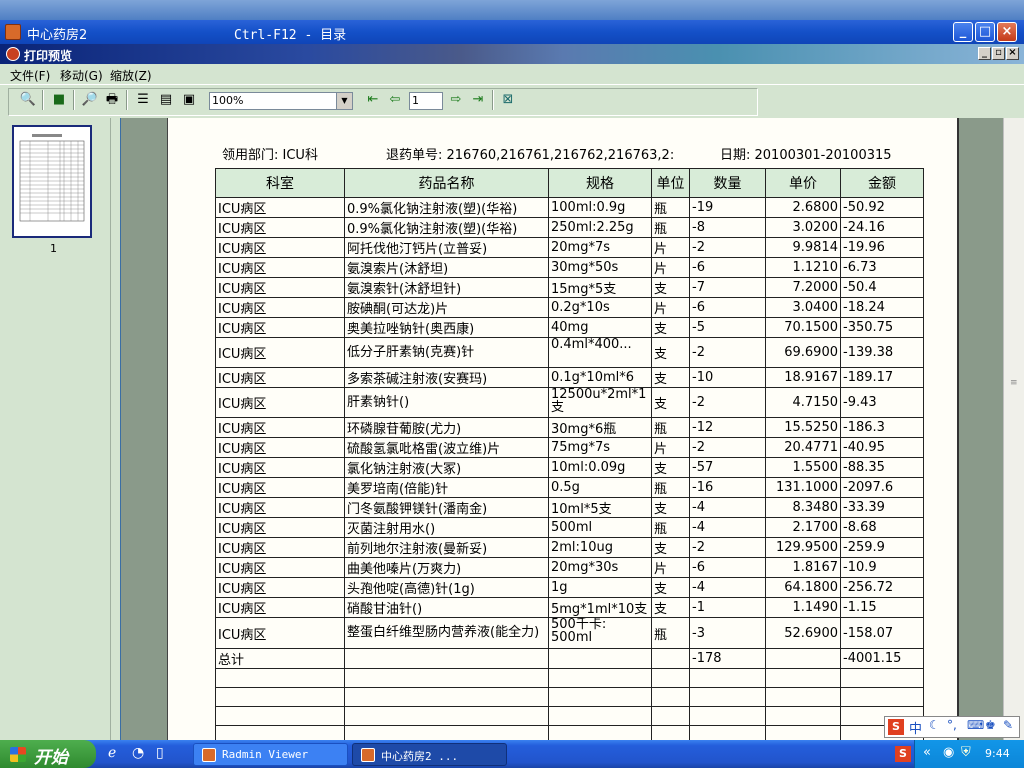 The height and width of the screenshot is (768, 1024). I want to click on table-cell: 0.9%氯化钠注射液(塑)(华裕), so click(446, 227).